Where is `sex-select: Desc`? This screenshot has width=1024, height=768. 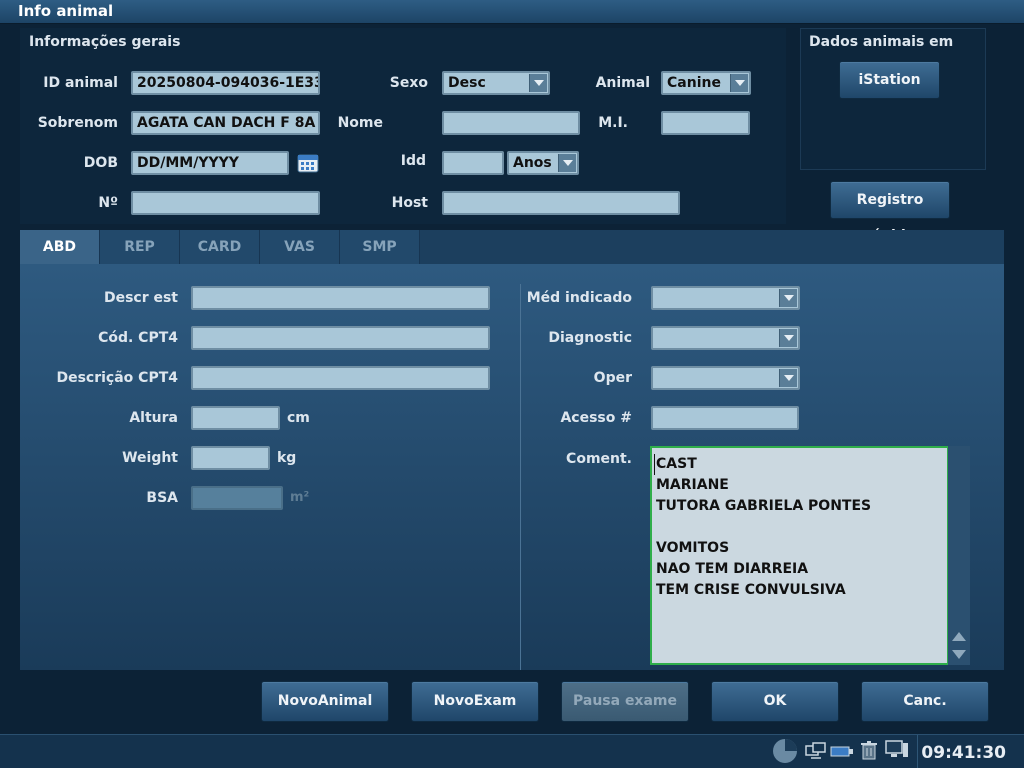 sex-select: Desc is located at coordinates (496, 83).